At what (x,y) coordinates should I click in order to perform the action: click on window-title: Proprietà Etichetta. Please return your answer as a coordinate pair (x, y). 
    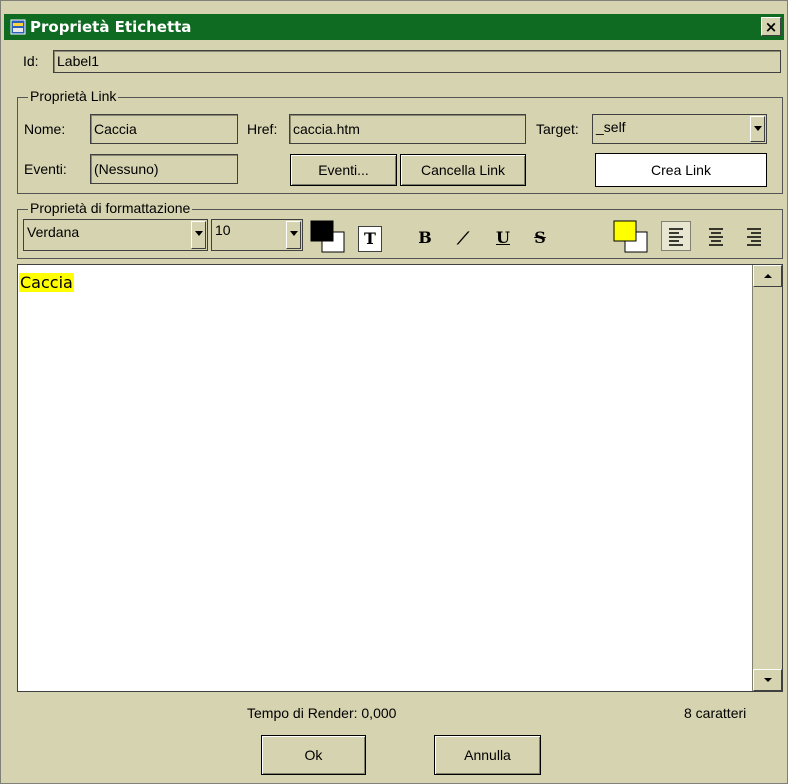
    Looking at the image, I should click on (111, 27).